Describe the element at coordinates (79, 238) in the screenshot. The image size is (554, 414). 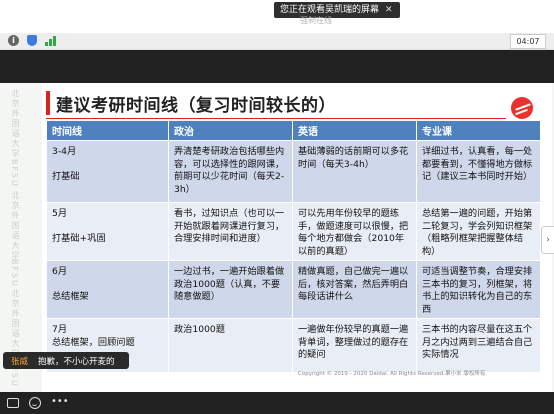
I see `timeline-phase: 打基础+巩固` at that location.